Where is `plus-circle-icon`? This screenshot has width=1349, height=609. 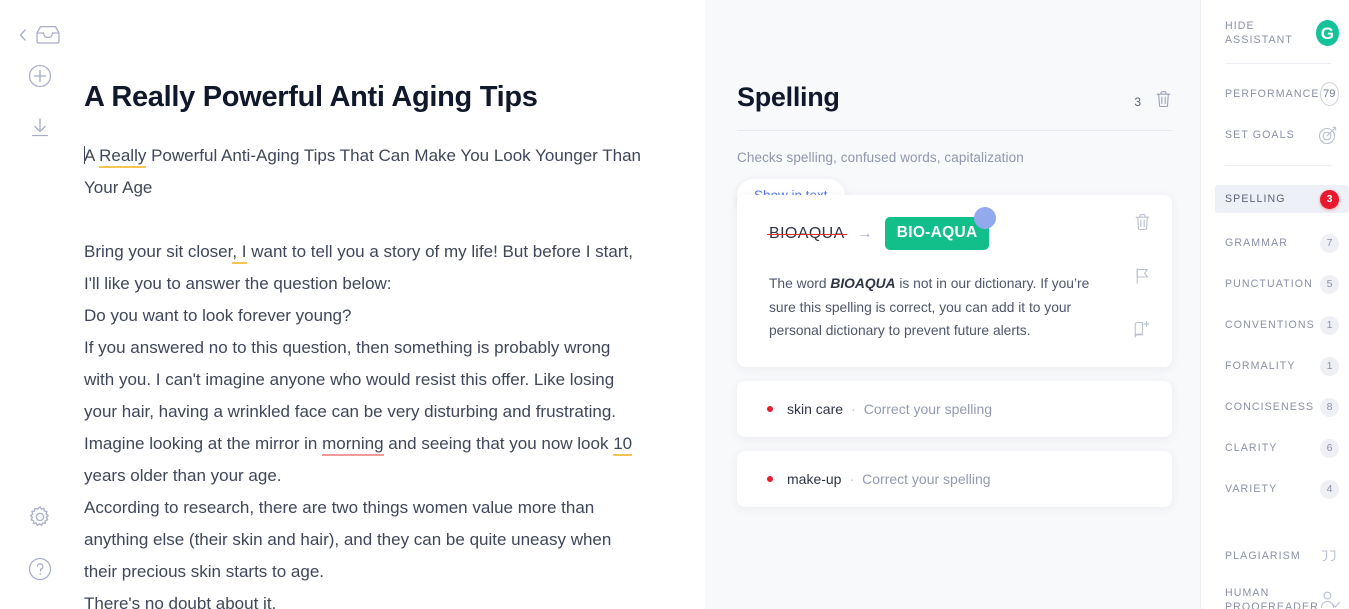
plus-circle-icon is located at coordinates (40, 78).